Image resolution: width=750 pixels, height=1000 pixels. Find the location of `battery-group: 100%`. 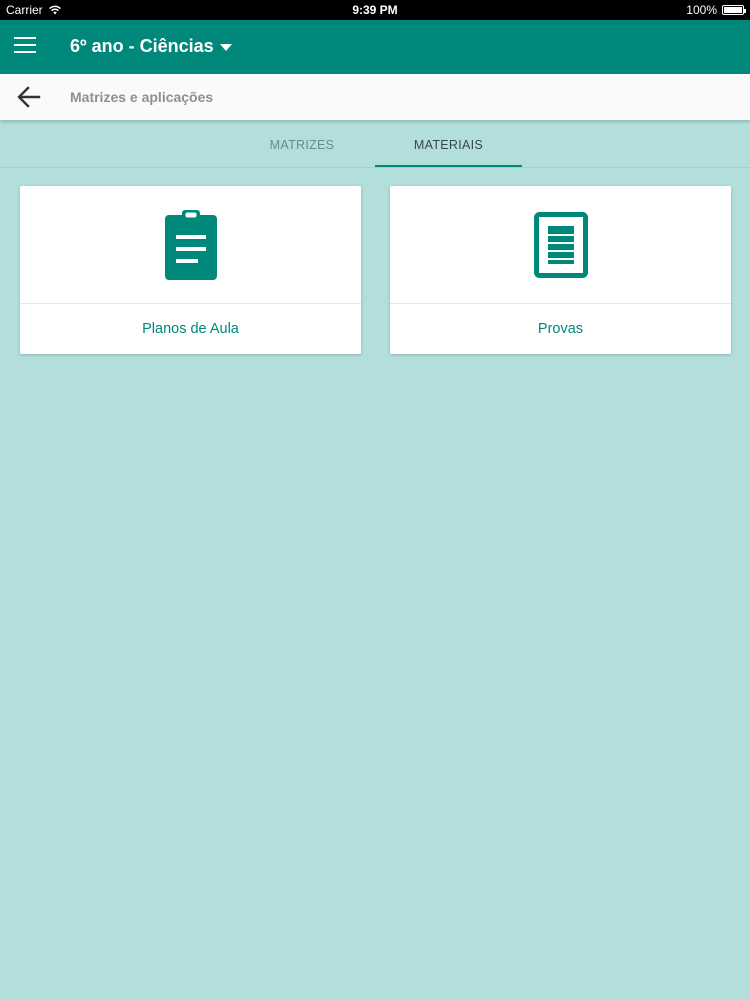

battery-group: 100% is located at coordinates (716, 10).